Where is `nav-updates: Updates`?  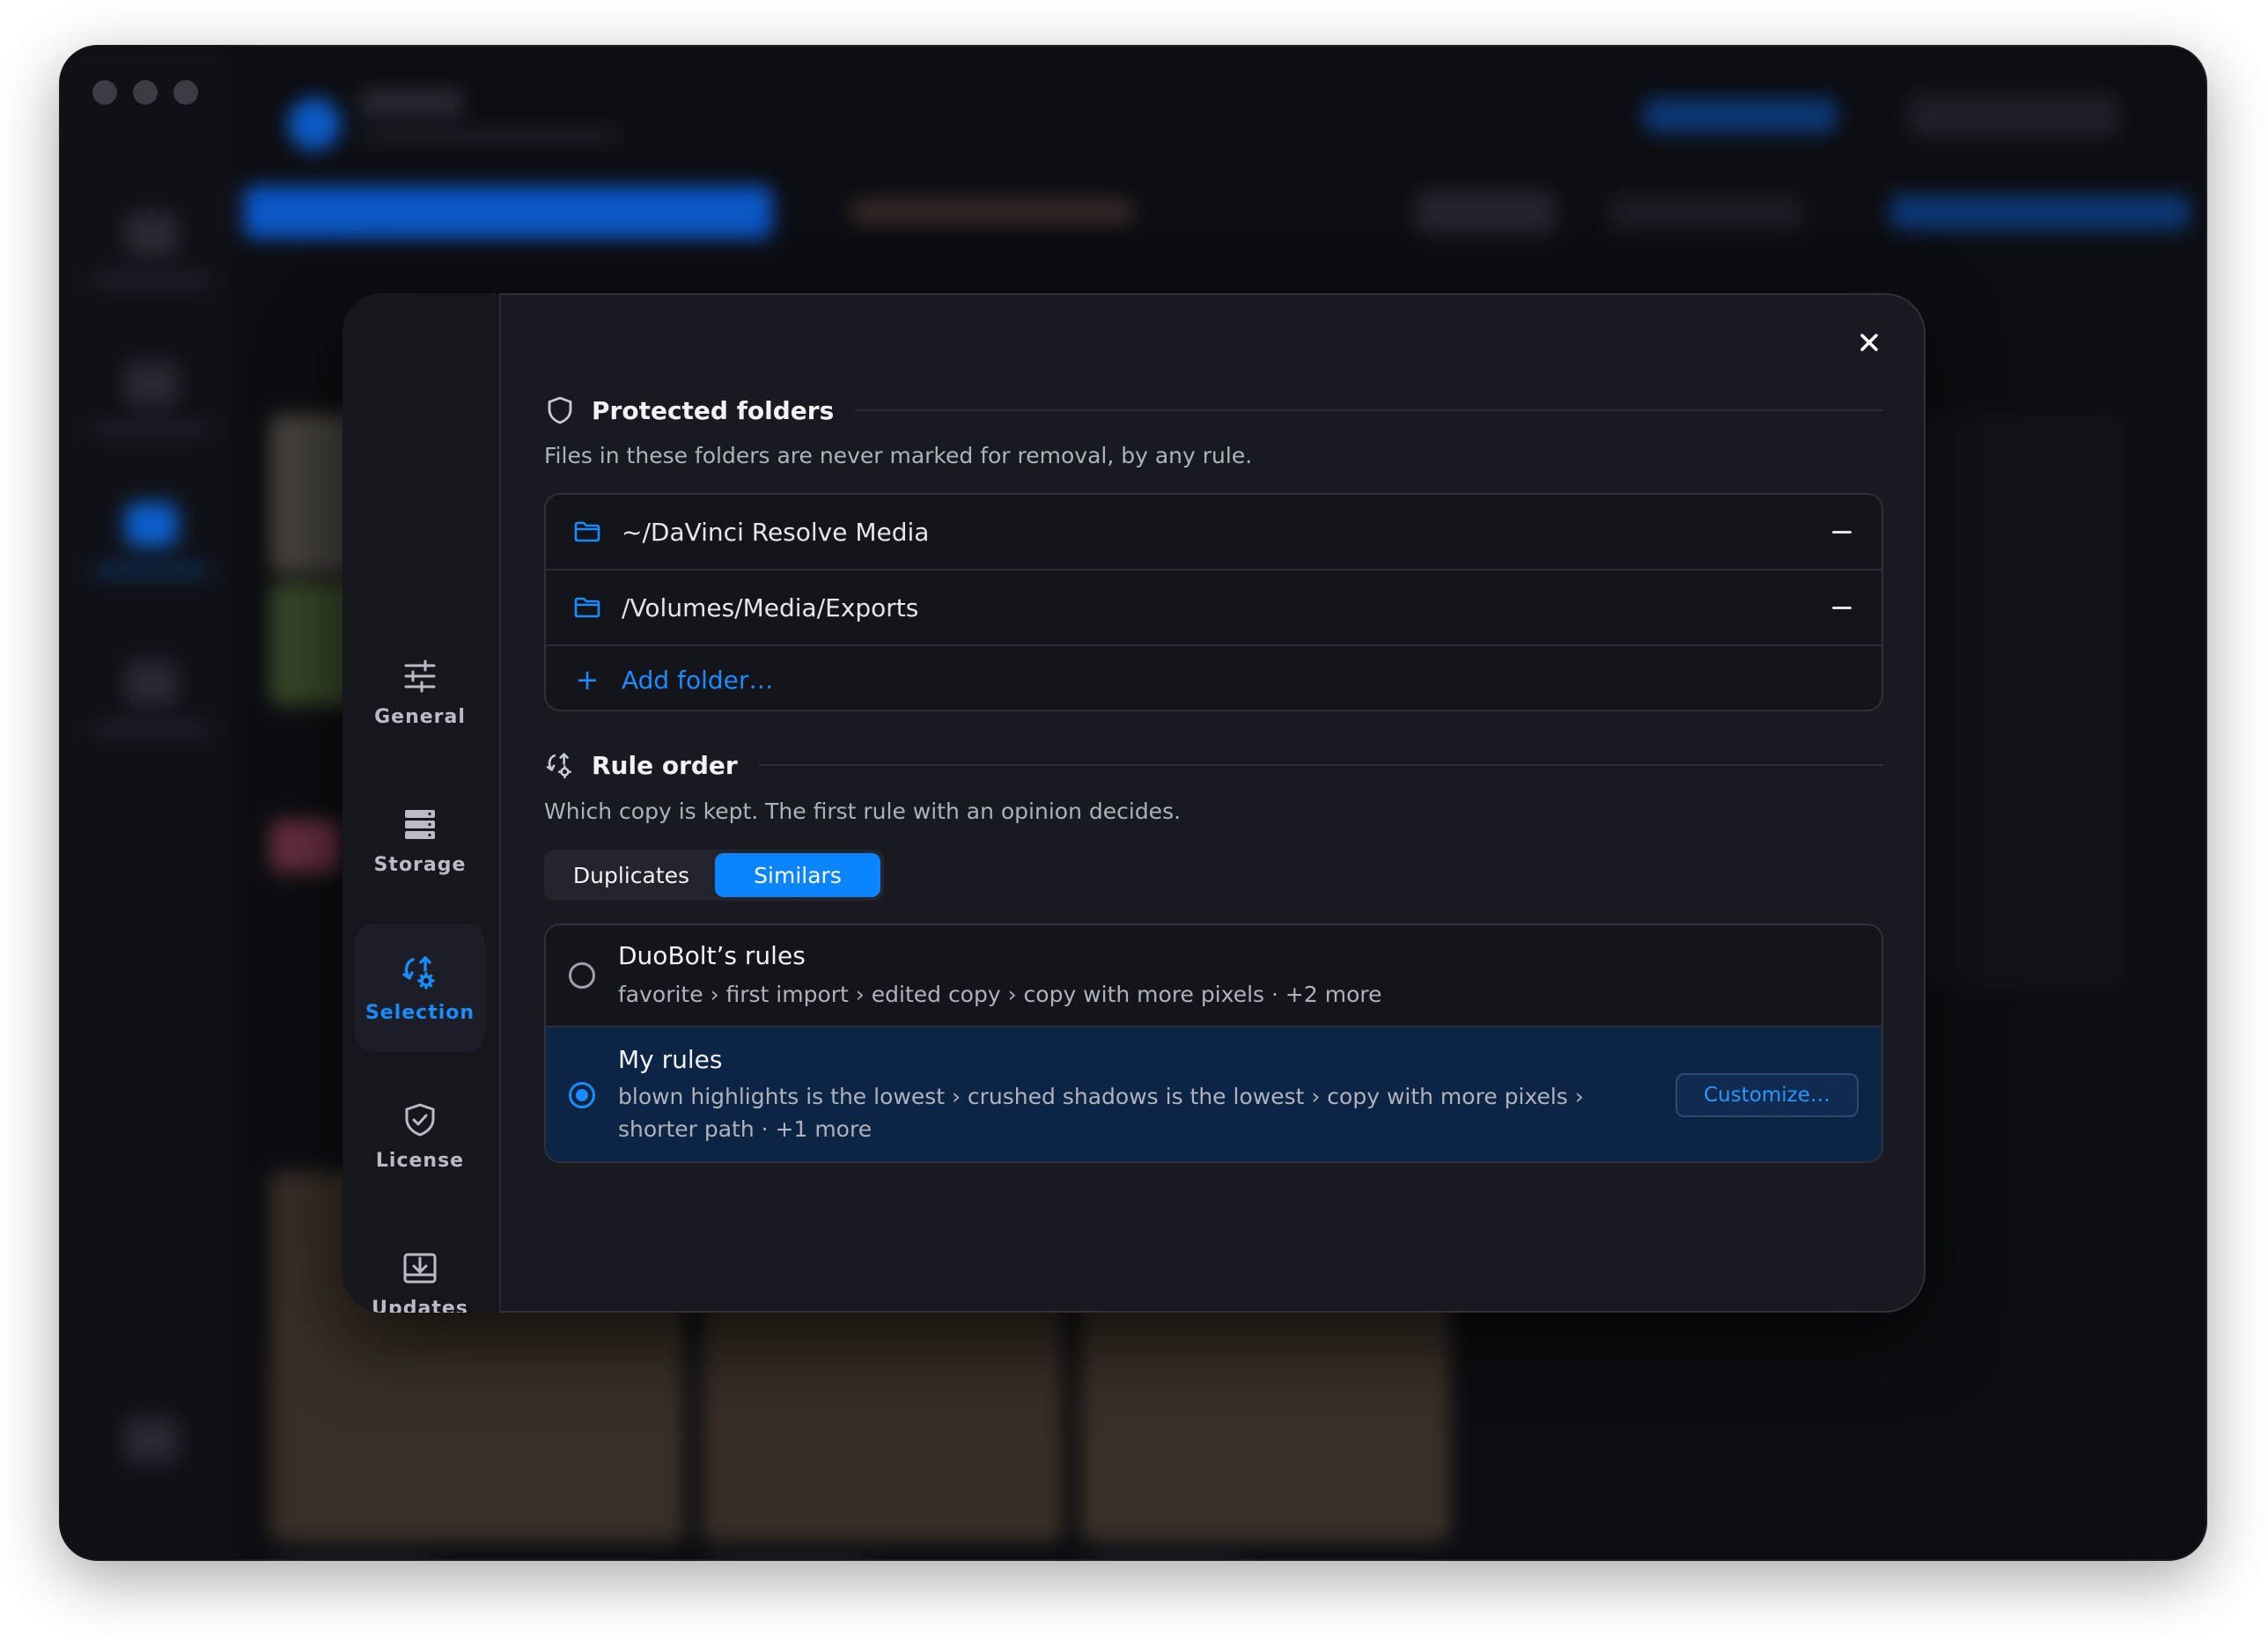
nav-updates: Updates is located at coordinates (420, 1266).